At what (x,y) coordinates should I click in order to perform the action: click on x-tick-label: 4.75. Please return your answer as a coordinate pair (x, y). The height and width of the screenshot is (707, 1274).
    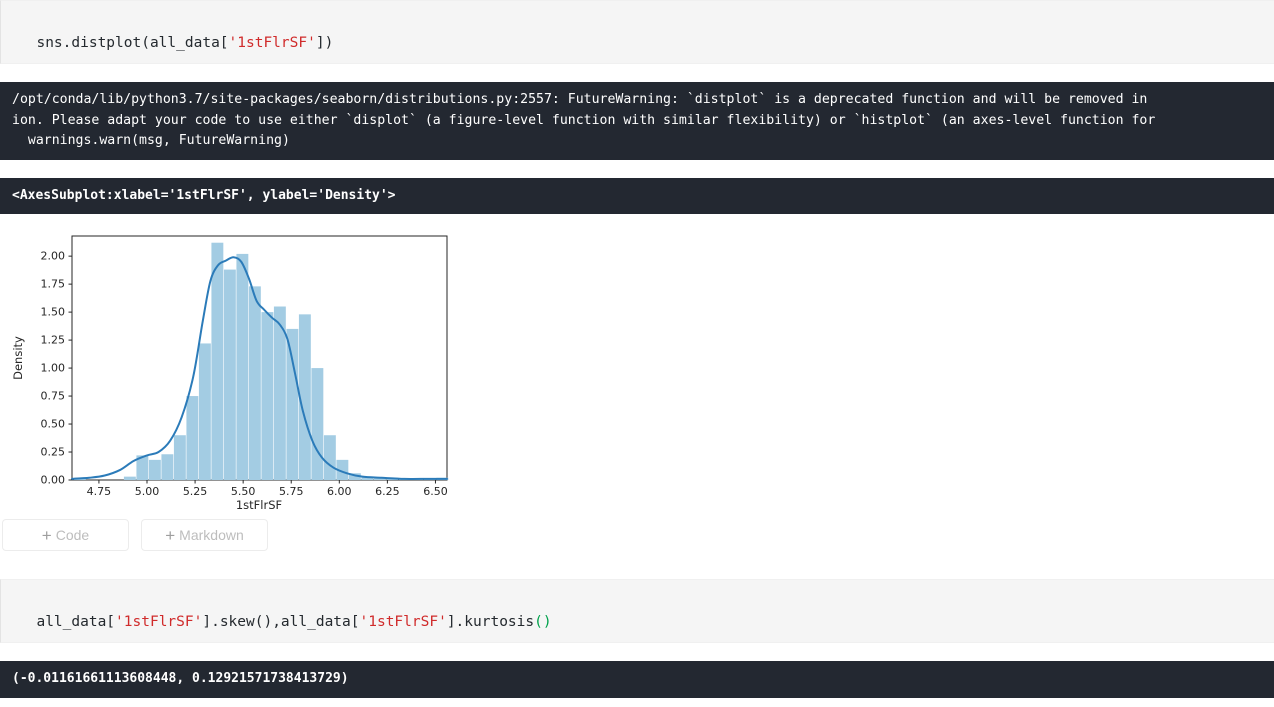
    Looking at the image, I should click on (99, 491).